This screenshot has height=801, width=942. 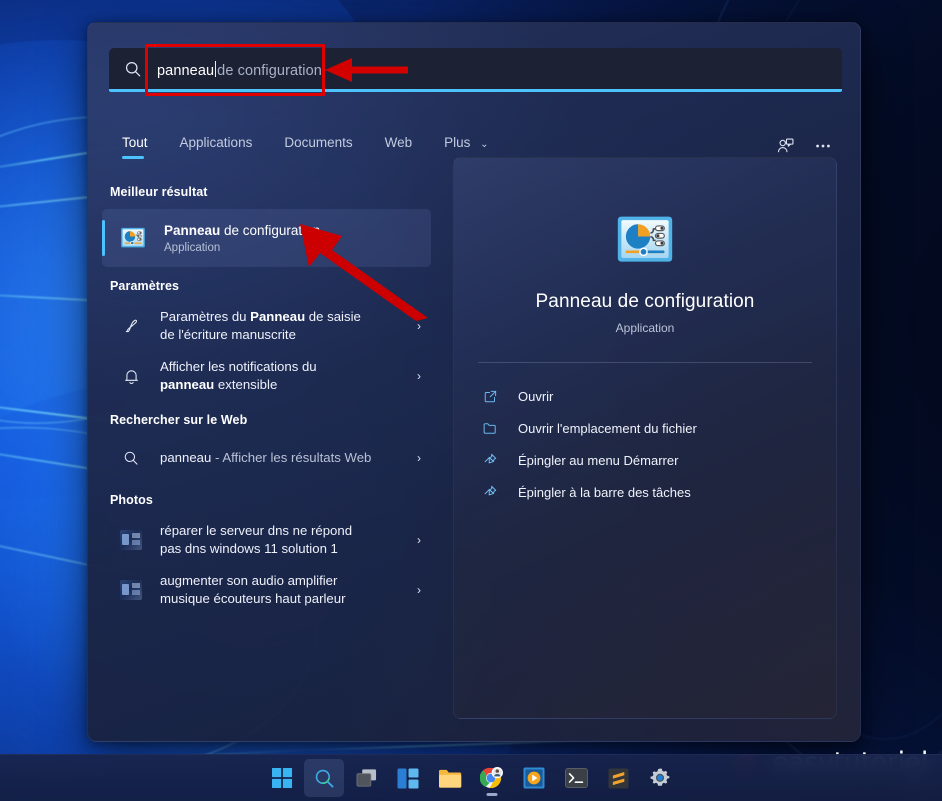 What do you see at coordinates (291, 457) in the screenshot?
I see `web-suffix-text: - Afficher les résultats Web` at bounding box center [291, 457].